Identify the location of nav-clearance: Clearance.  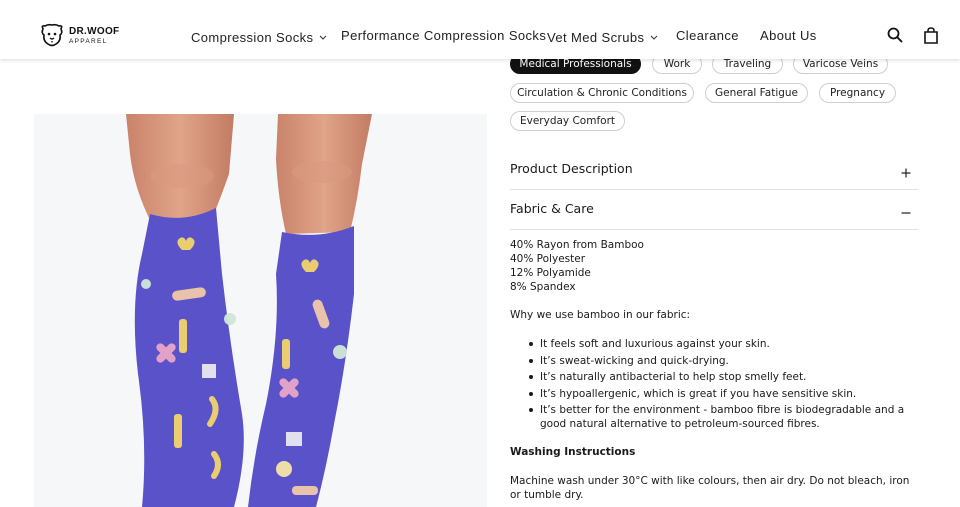
(707, 35).